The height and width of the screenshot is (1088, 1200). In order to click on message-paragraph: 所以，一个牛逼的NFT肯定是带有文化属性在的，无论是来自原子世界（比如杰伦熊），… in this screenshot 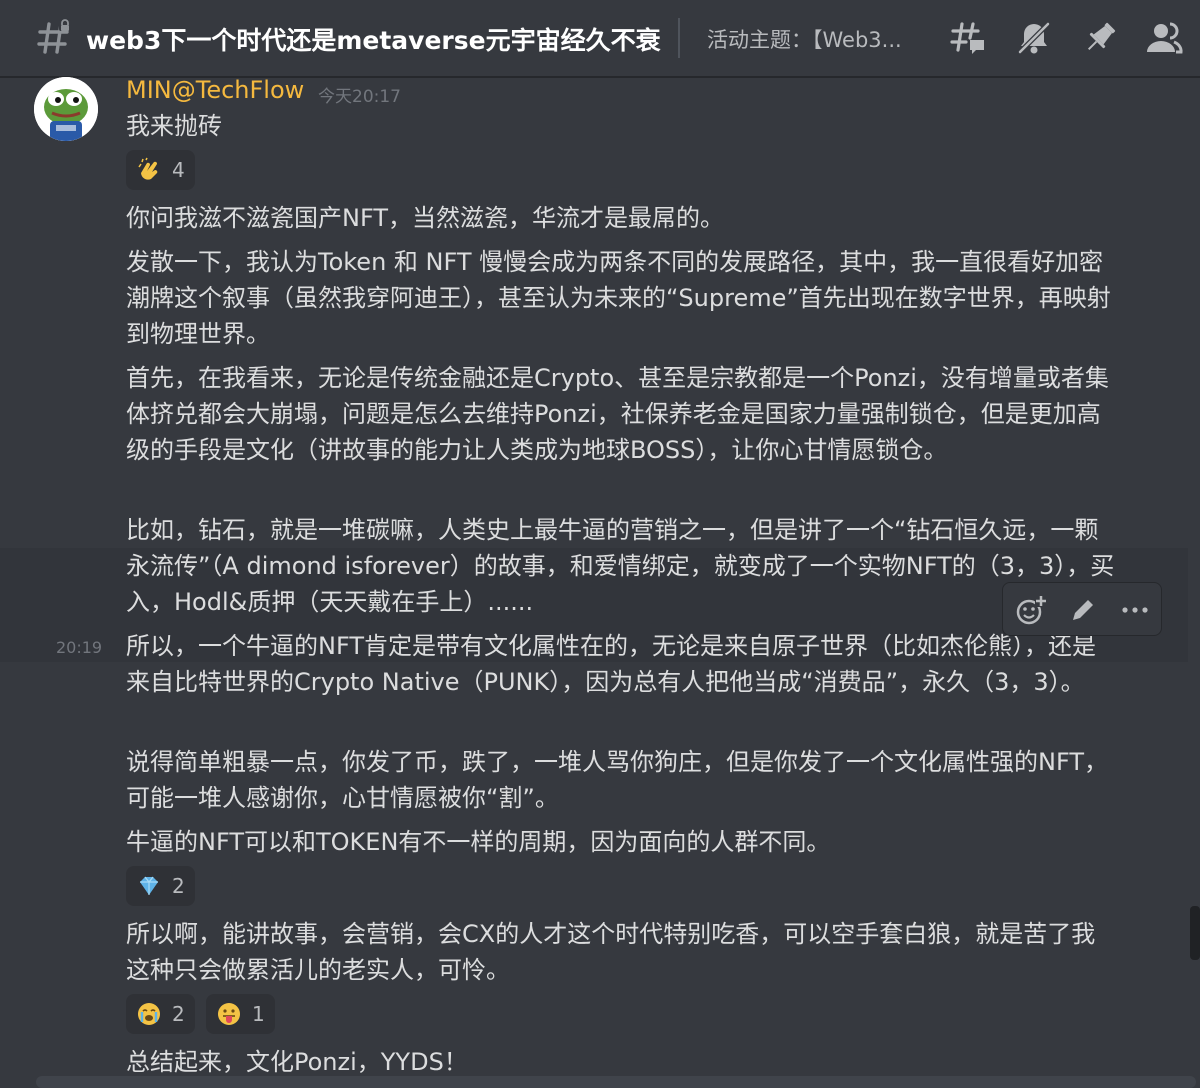, I will do `click(611, 664)`.